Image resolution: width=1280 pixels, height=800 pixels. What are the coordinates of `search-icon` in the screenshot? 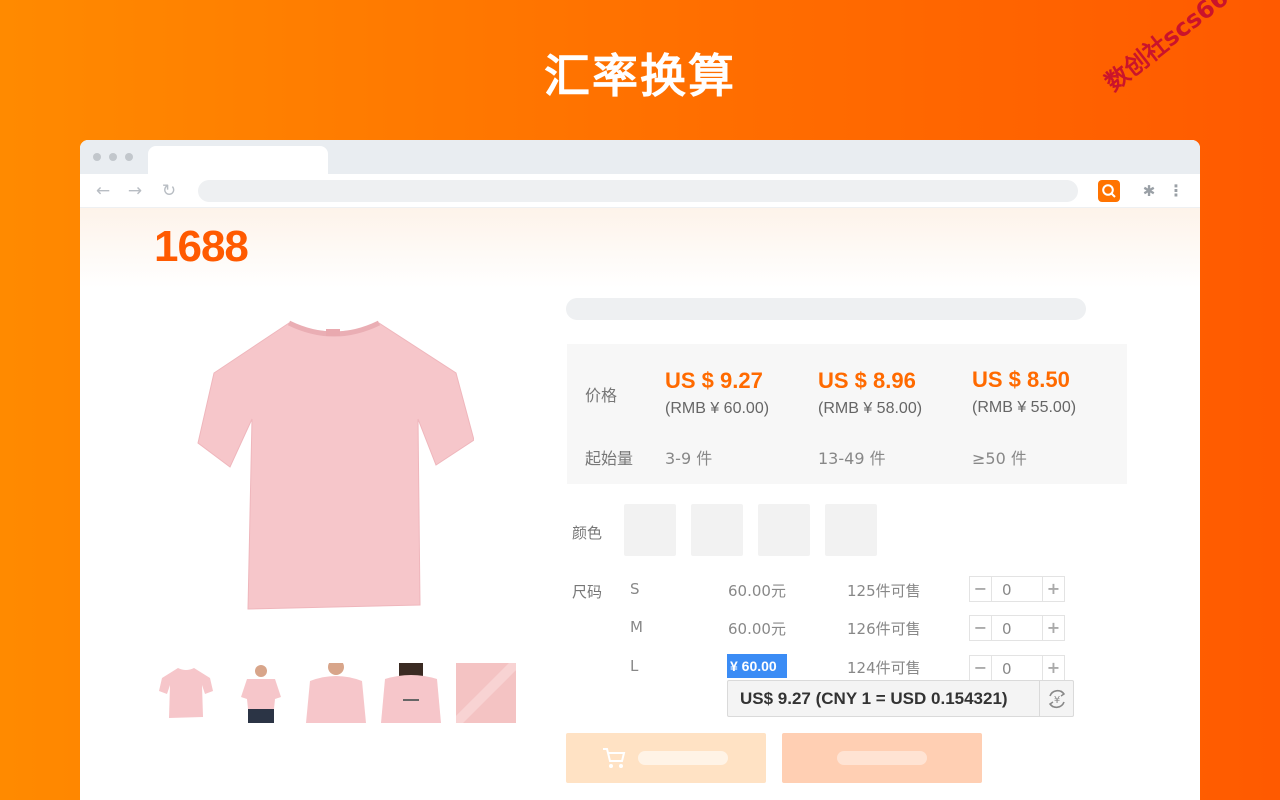 It's located at (1109, 191).